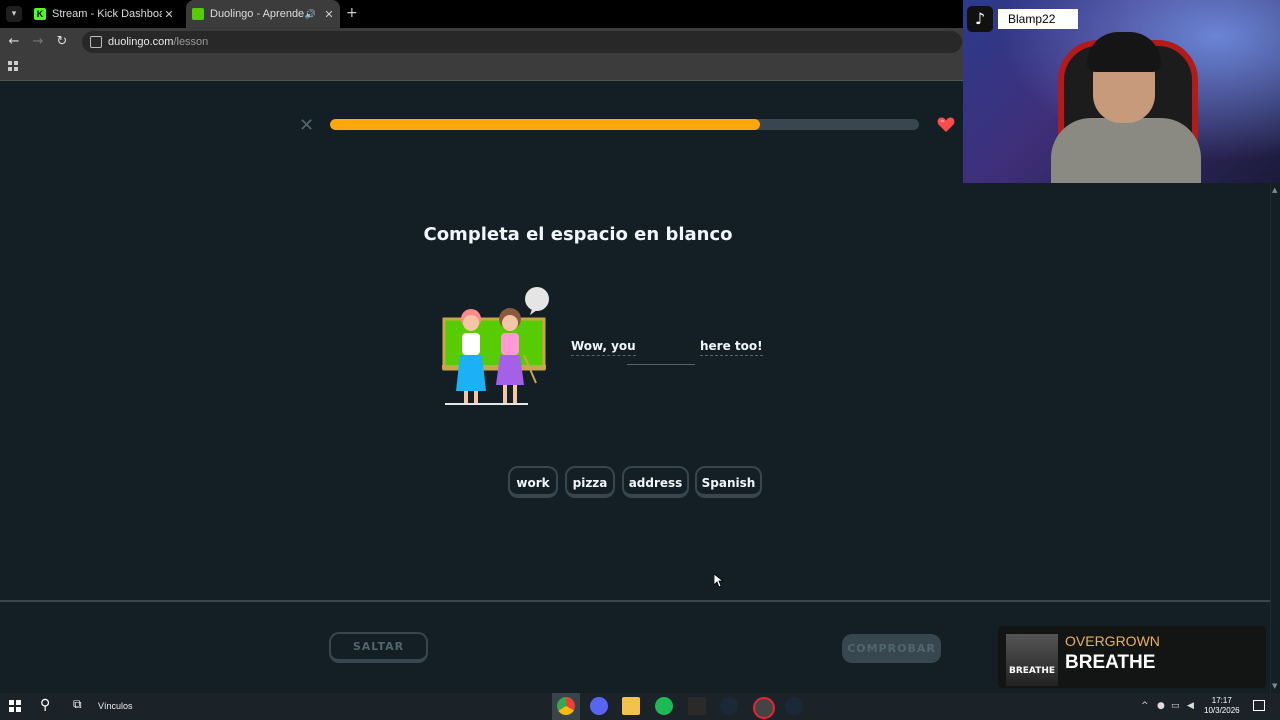  I want to click on epic-games-icon, so click(697, 706).